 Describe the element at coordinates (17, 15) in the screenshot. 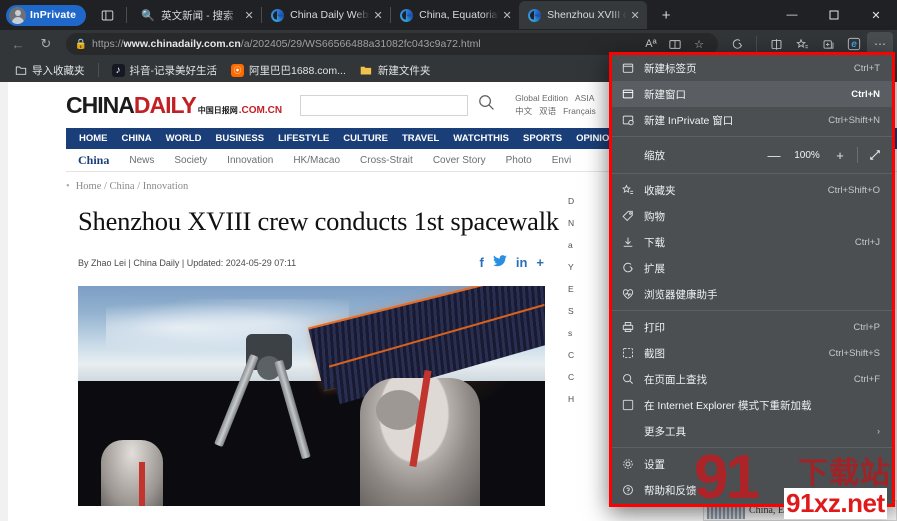

I see `profile-avatar-icon` at that location.